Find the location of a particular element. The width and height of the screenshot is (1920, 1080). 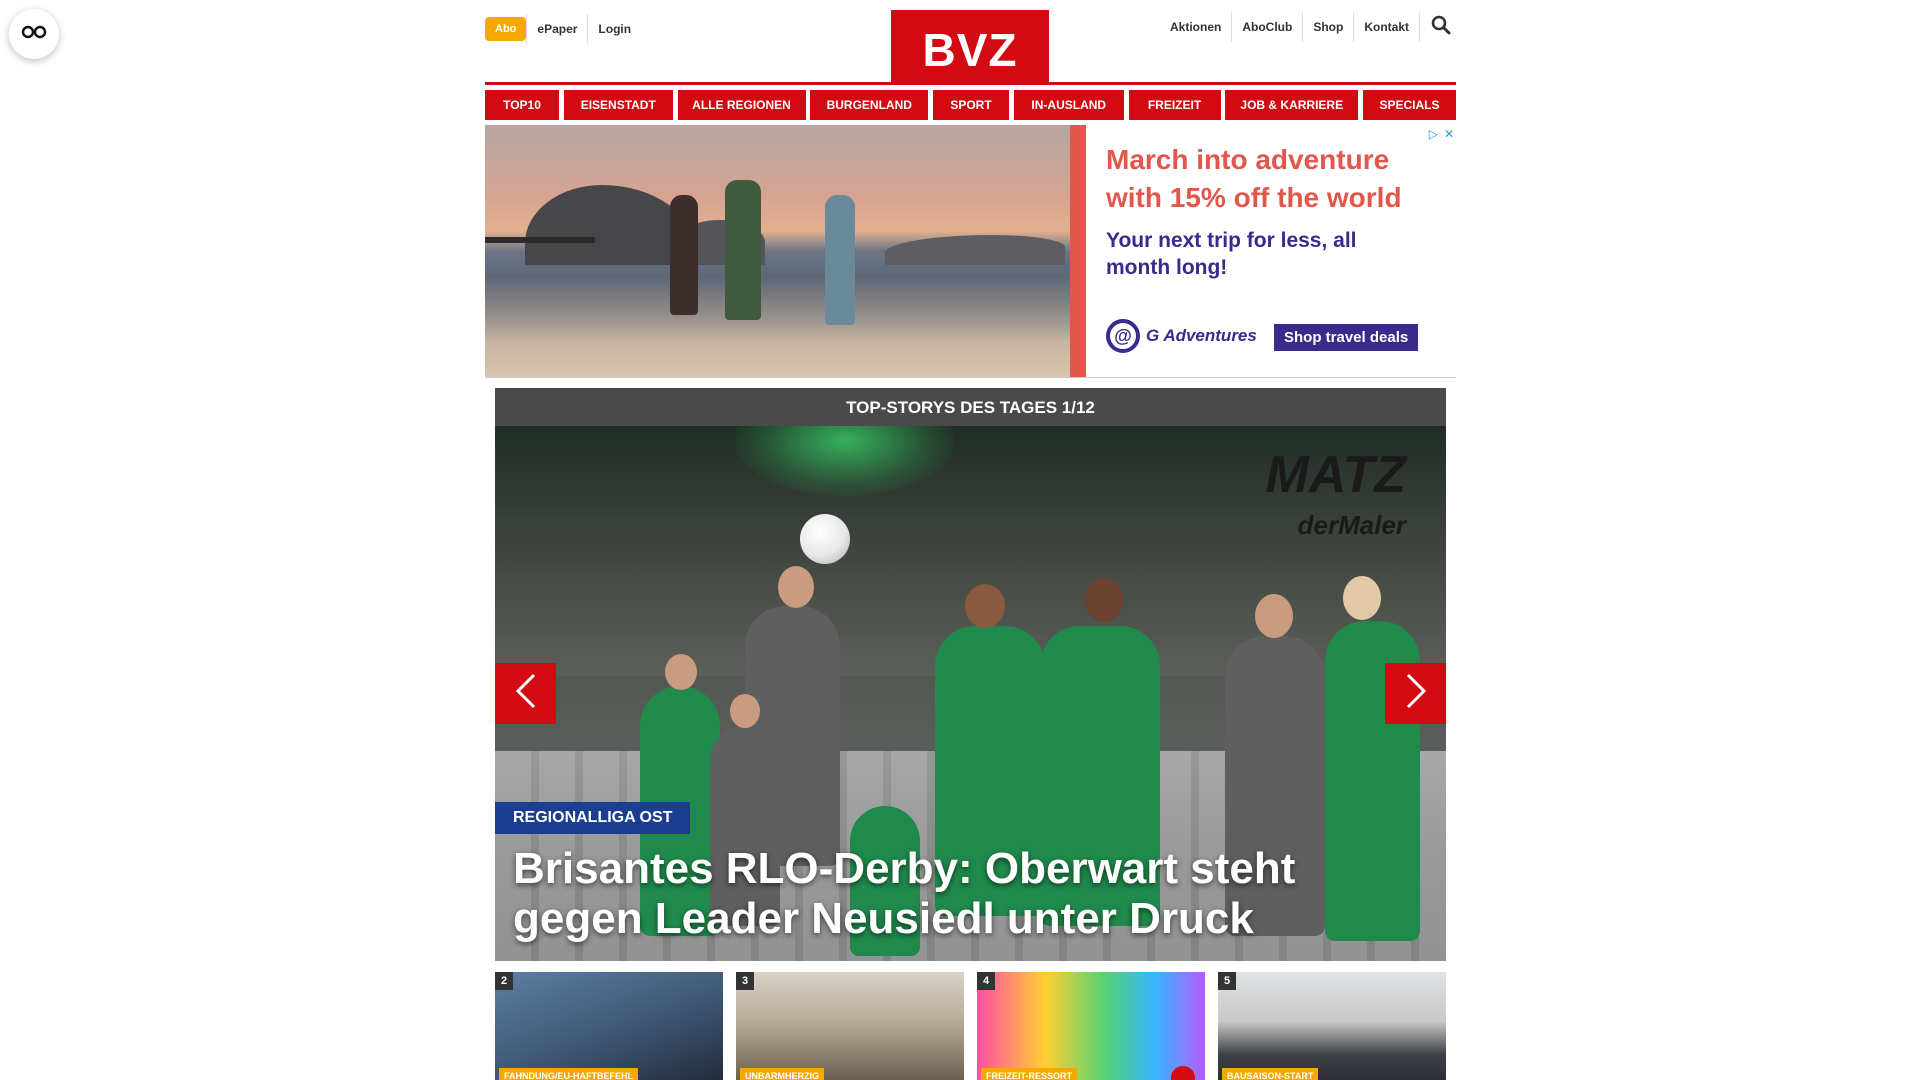

chevron-left-icon is located at coordinates (526, 693).